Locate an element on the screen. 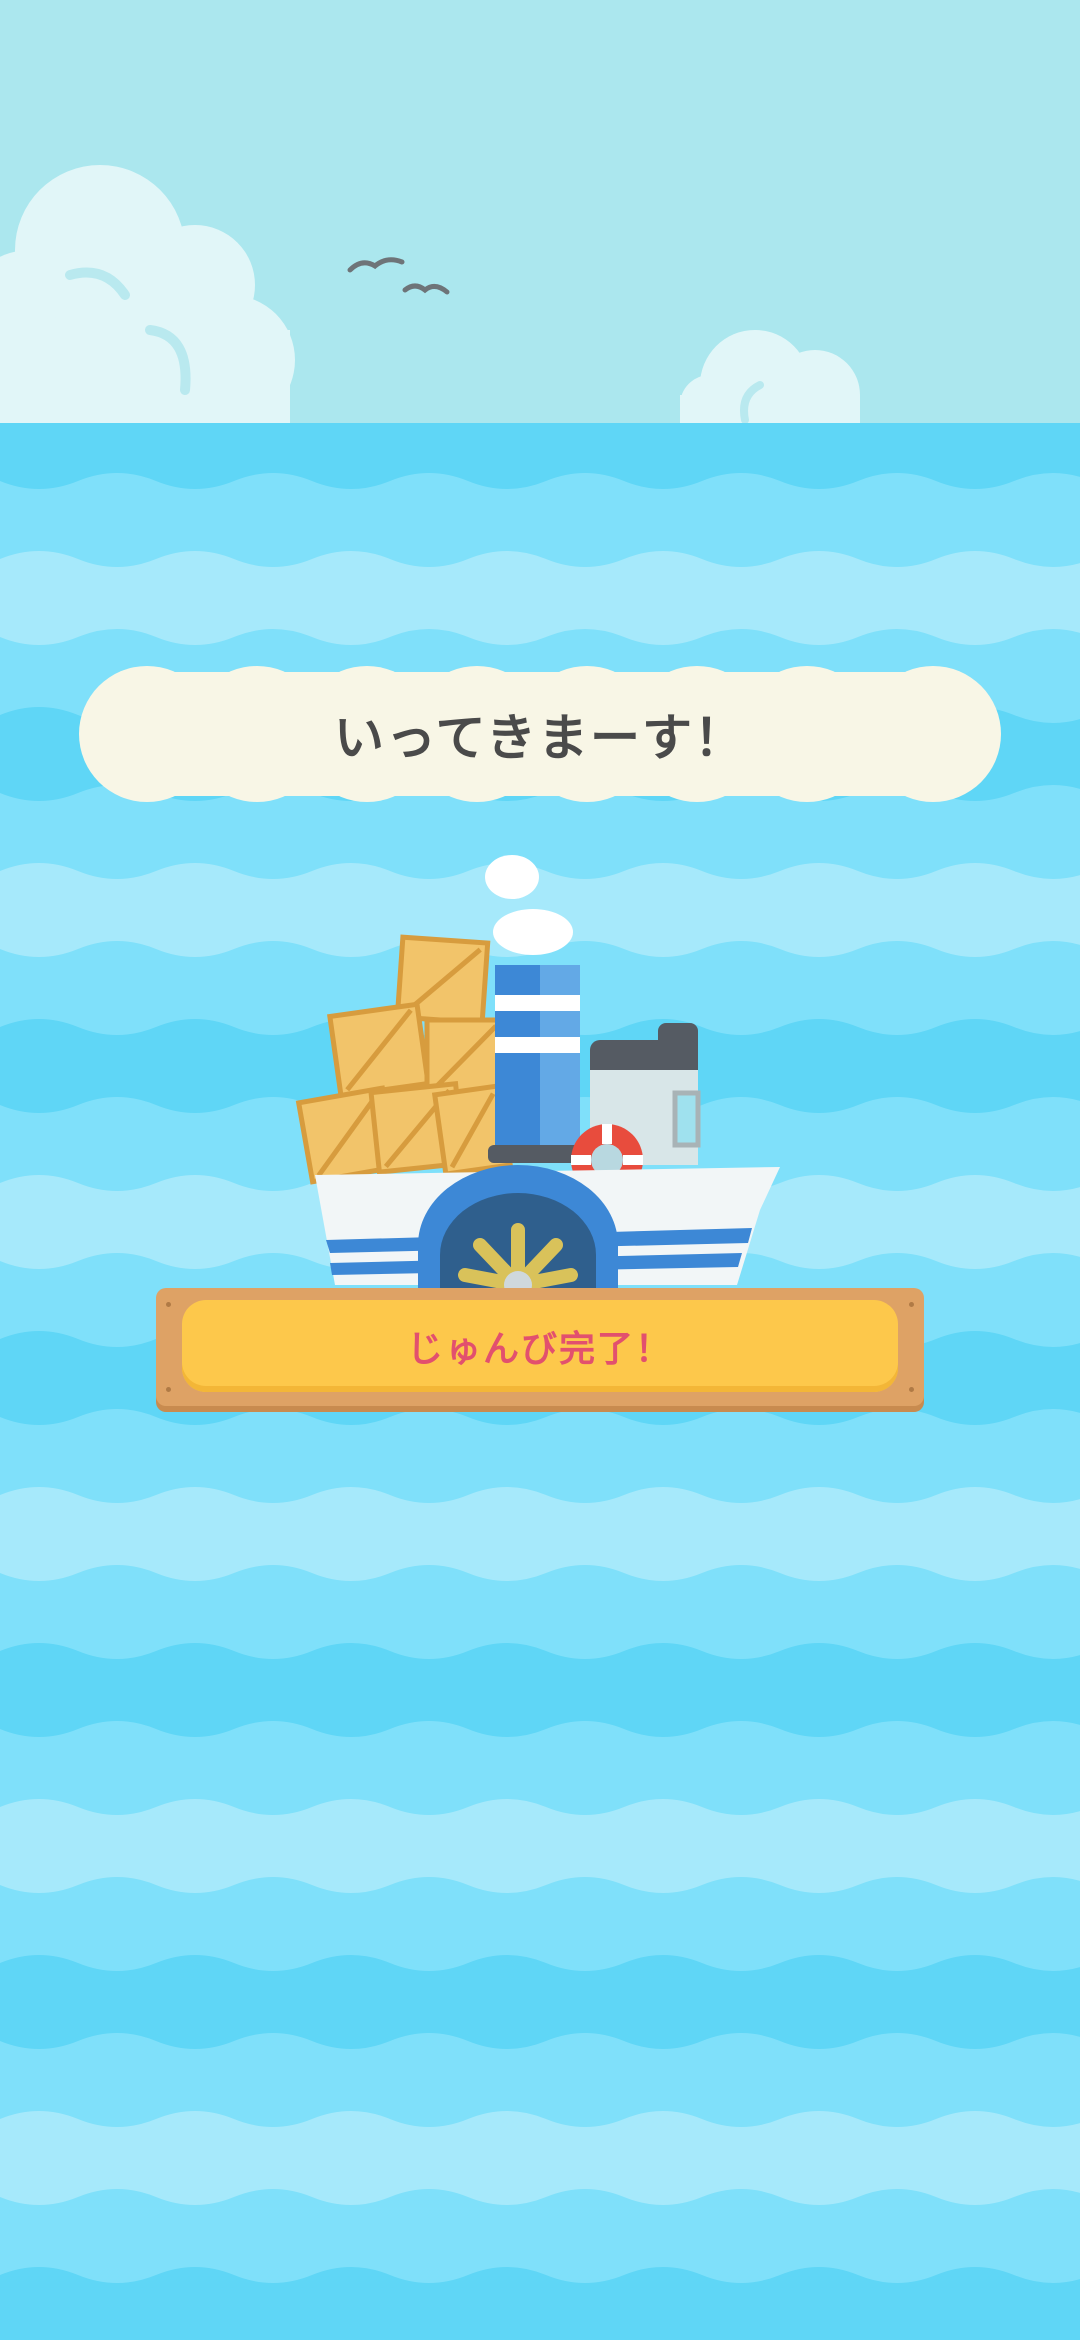  steamboat-icon is located at coordinates (537, 1075).